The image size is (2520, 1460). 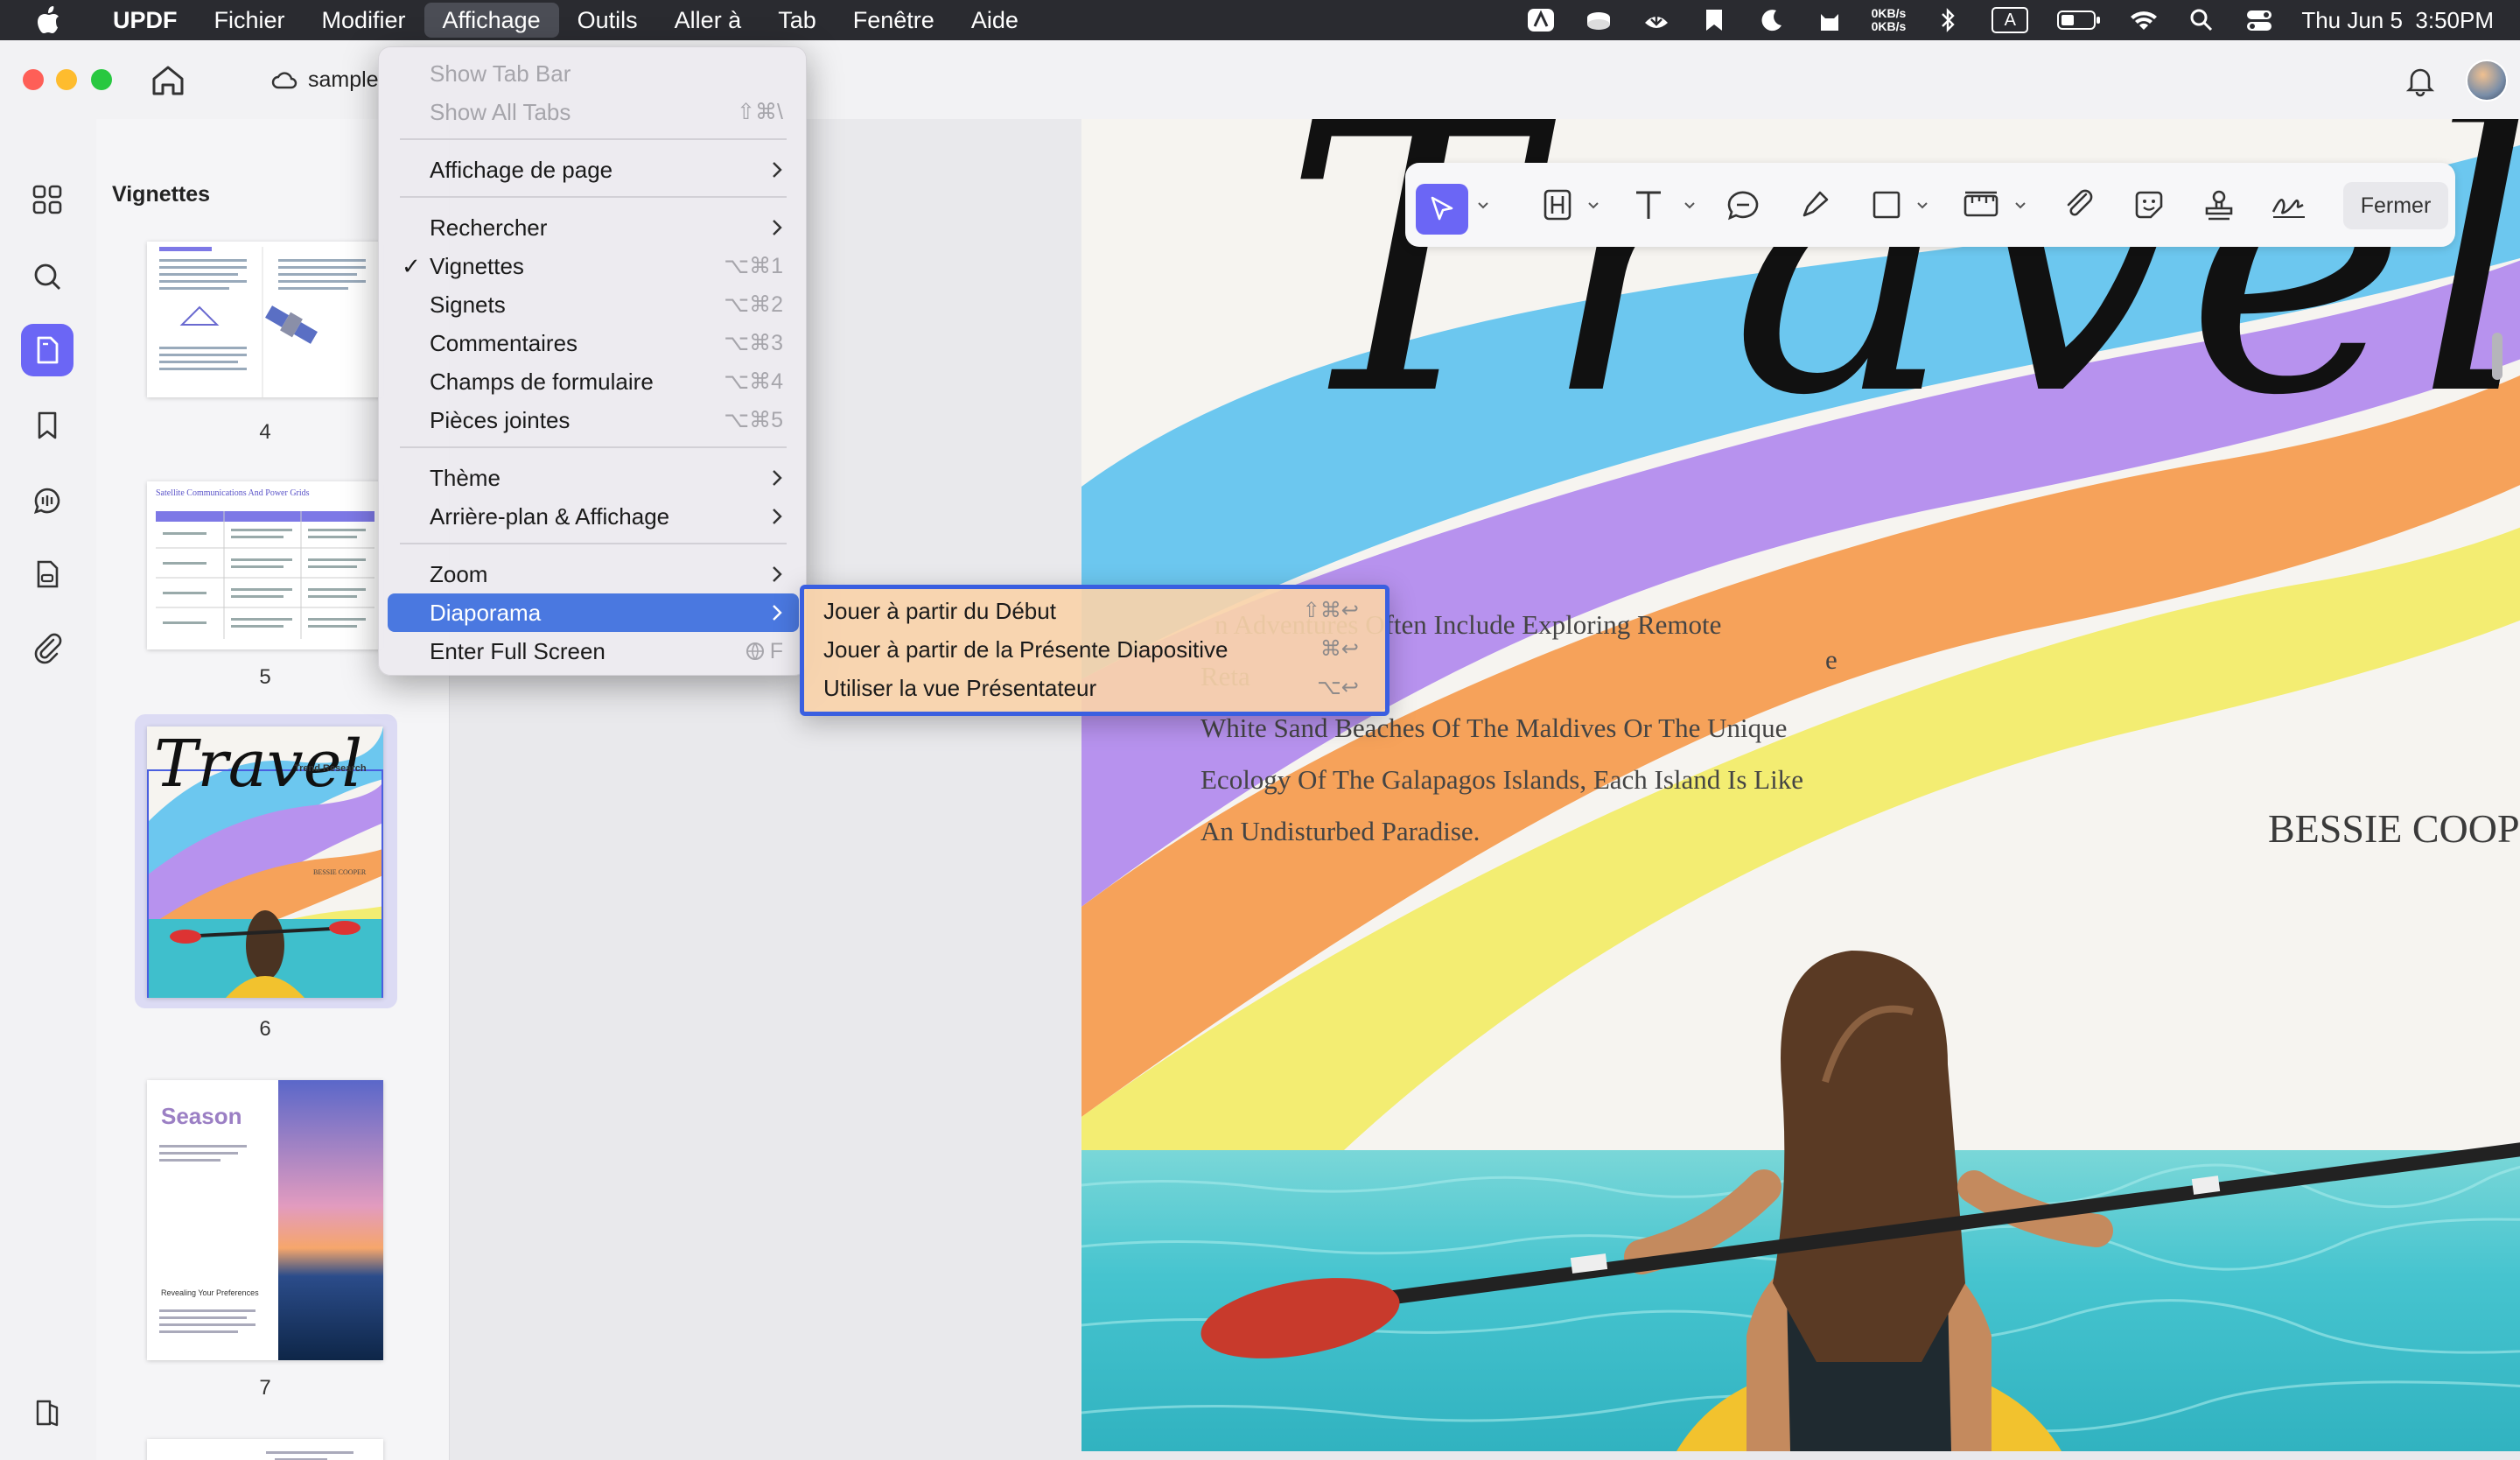 I want to click on text-tool-icon, so click(x=1649, y=205).